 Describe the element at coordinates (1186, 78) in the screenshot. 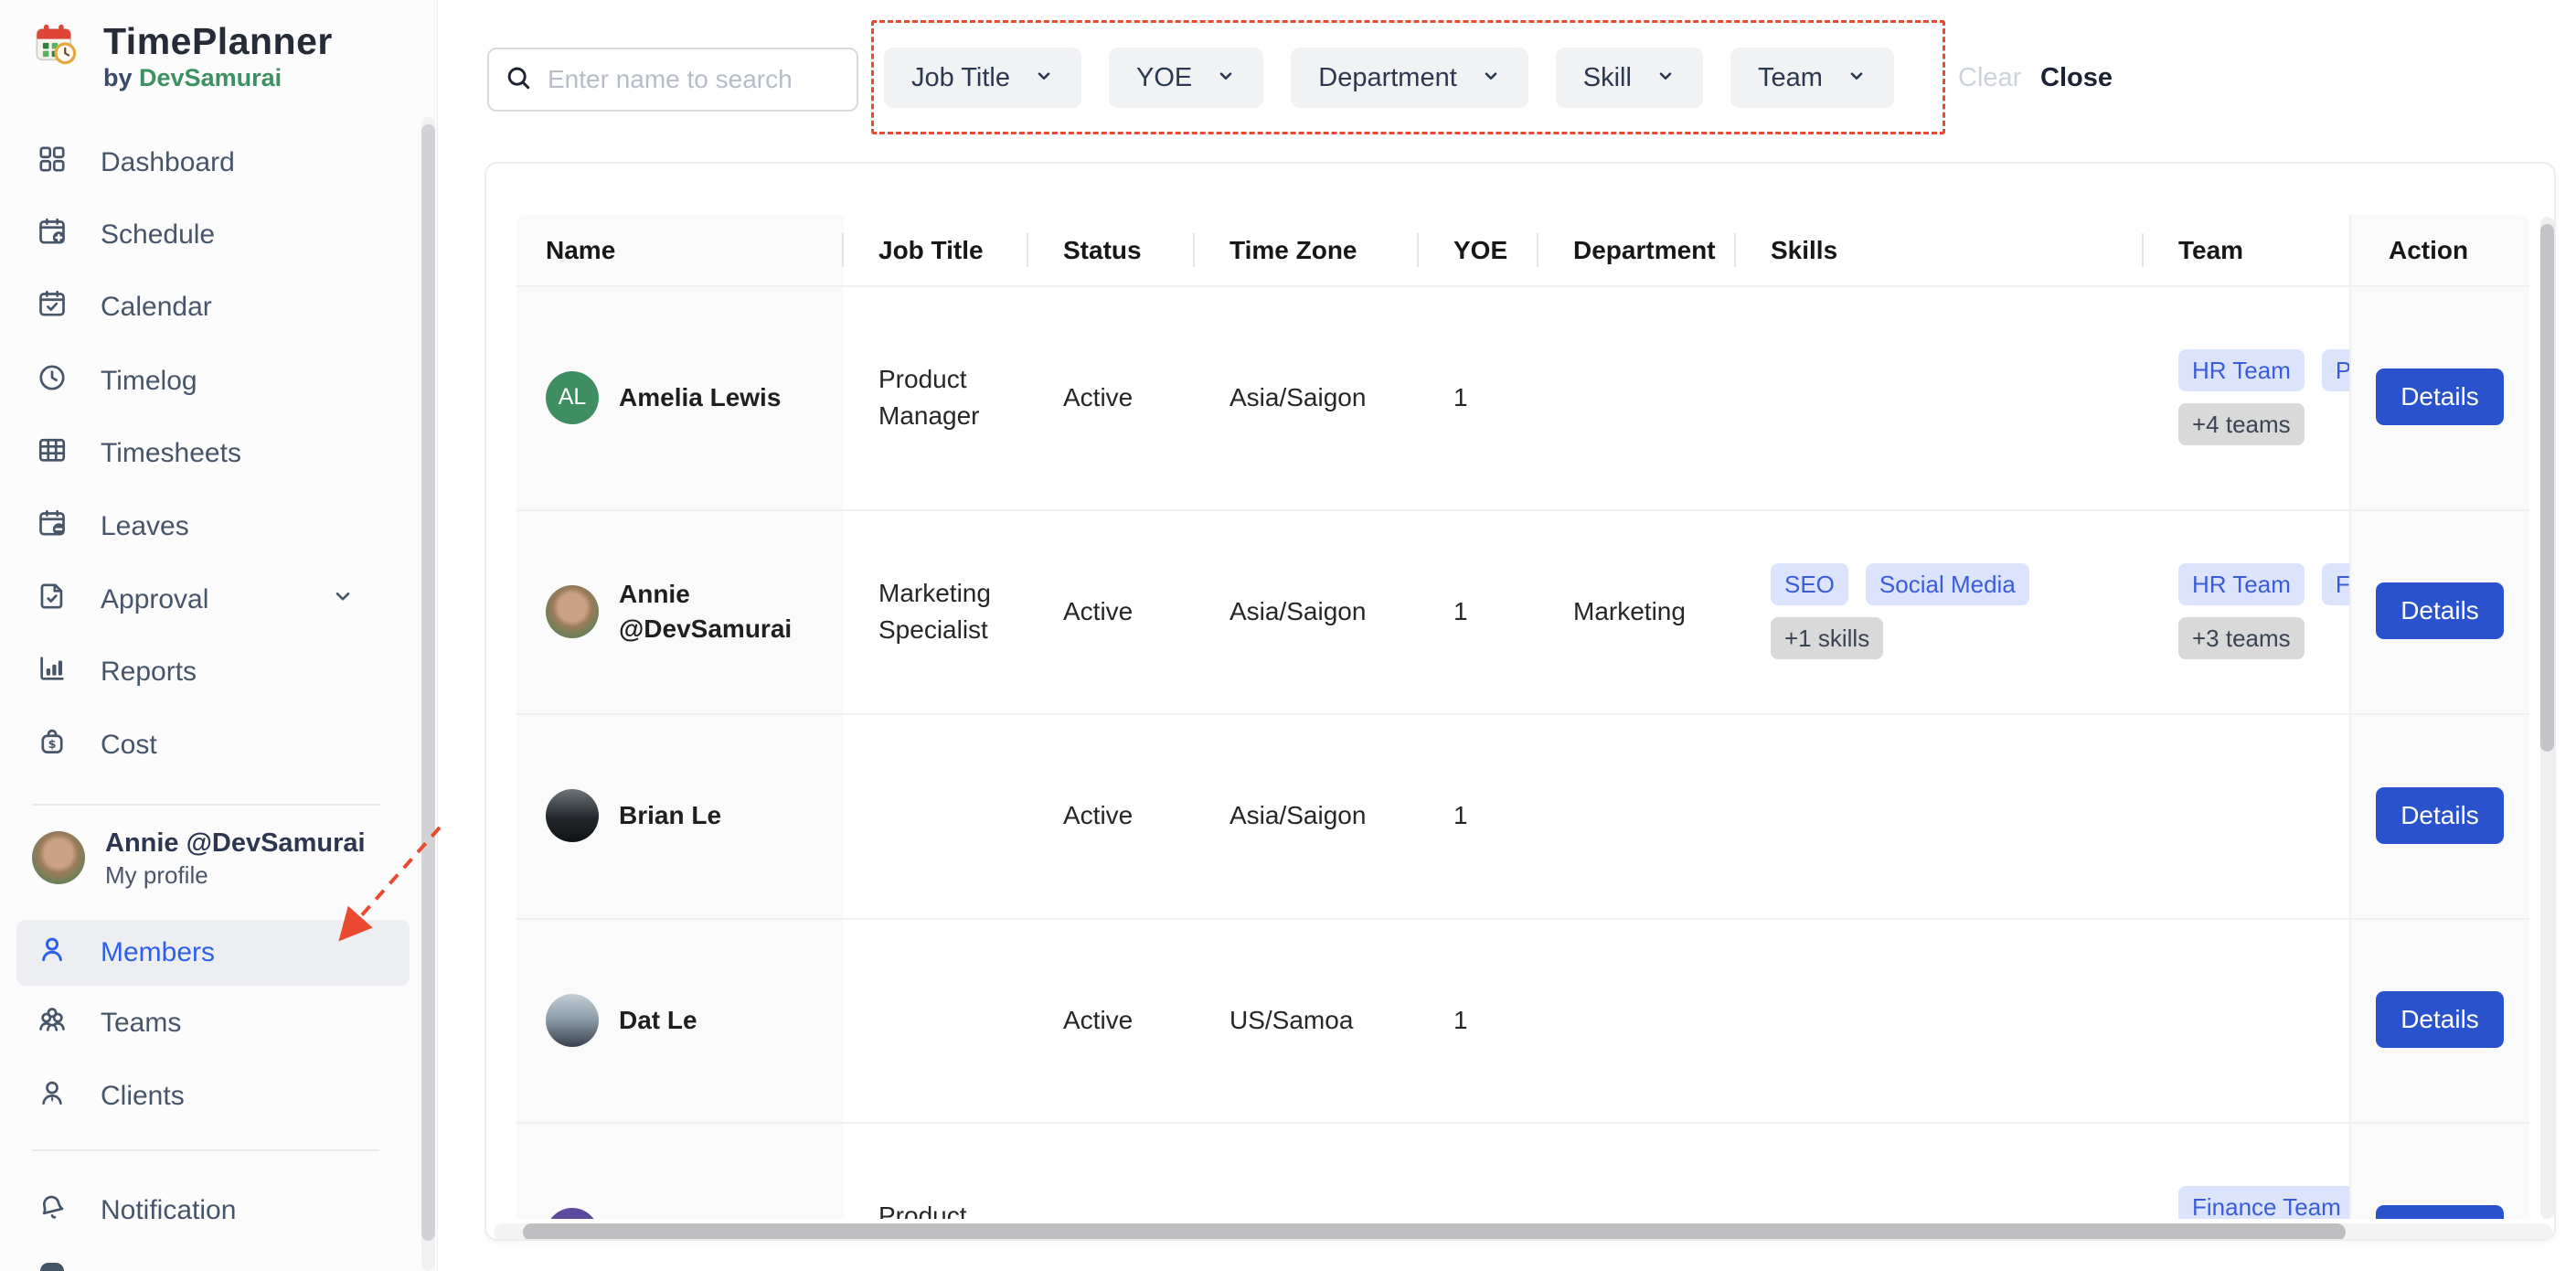

I see `filter-yoe: YOE` at that location.